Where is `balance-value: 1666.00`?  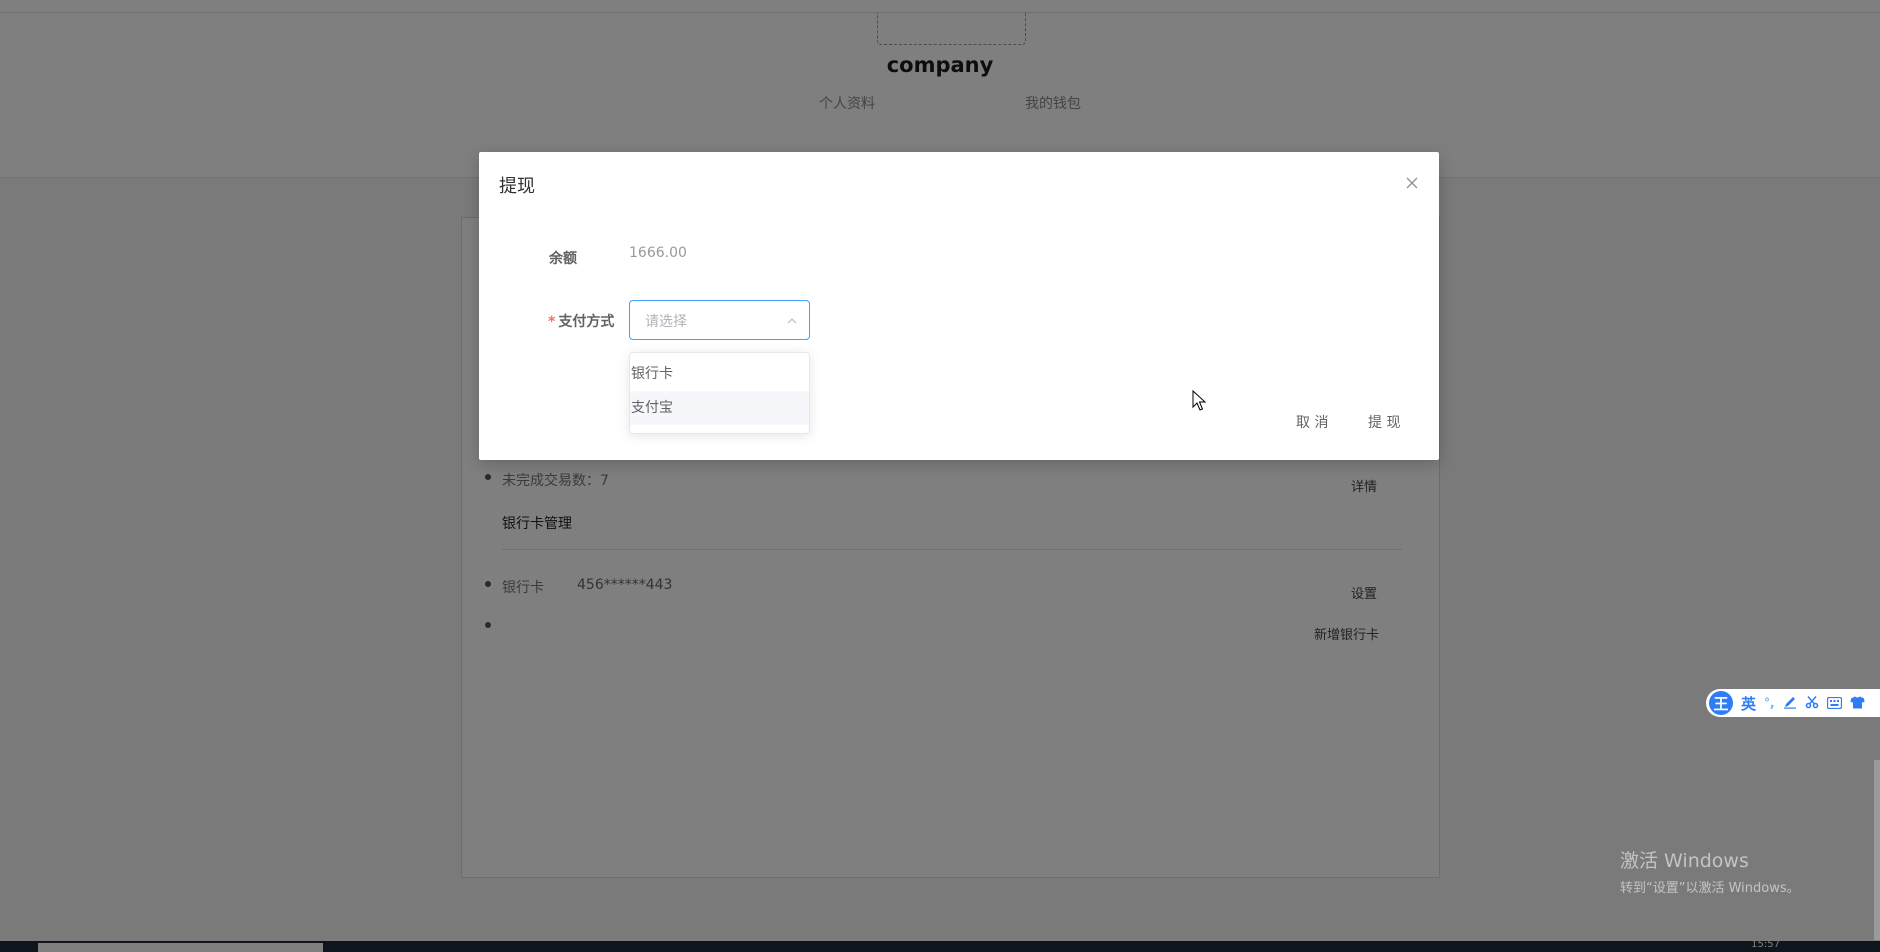
balance-value: 1666.00 is located at coordinates (658, 253).